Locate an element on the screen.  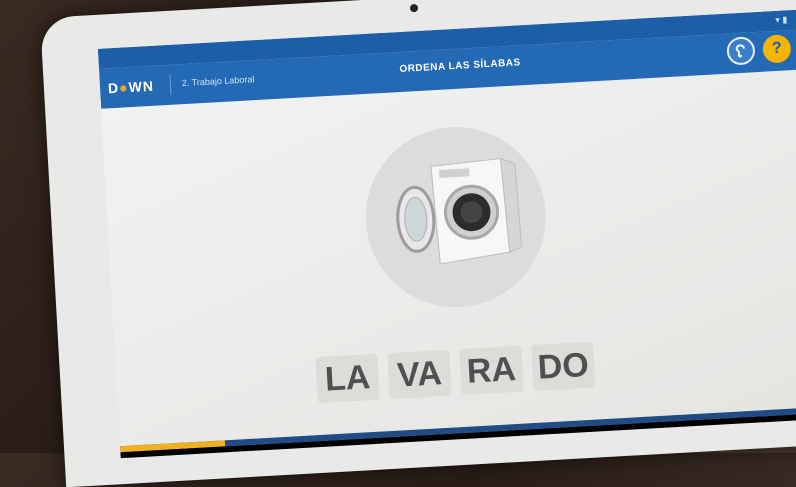
app-logo: D●WN is located at coordinates (131, 87).